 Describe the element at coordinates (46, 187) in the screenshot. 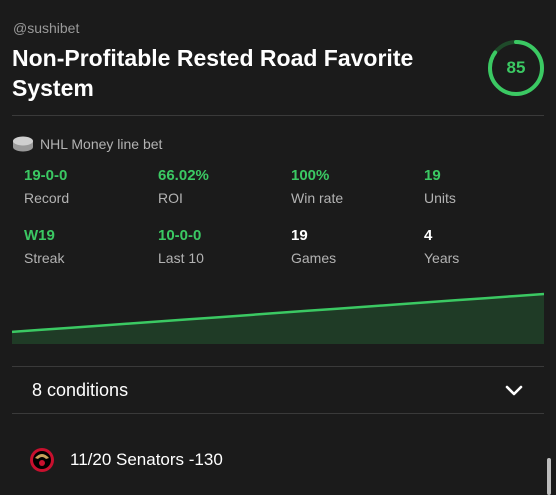

I see `stat-record: 19-0-0 Record` at that location.